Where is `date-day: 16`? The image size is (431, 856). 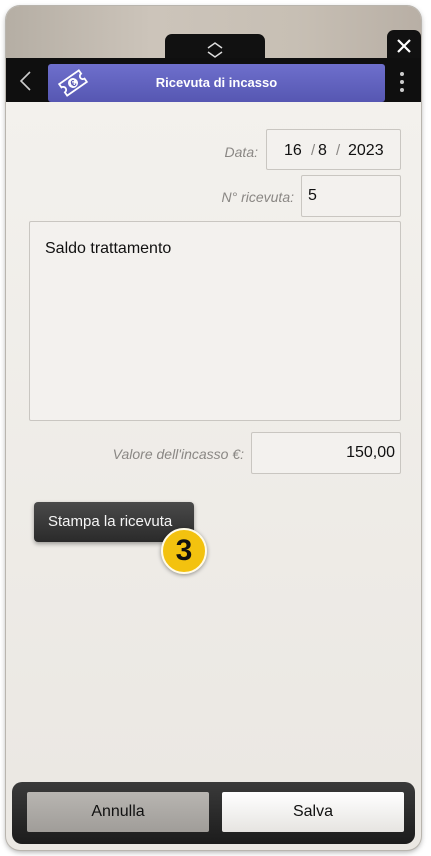 date-day: 16 is located at coordinates (293, 151).